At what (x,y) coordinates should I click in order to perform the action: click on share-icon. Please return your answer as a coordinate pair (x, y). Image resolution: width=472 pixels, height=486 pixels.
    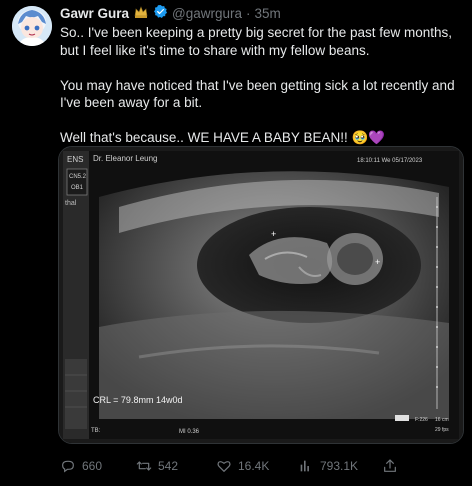
    Looking at the image, I should click on (390, 465).